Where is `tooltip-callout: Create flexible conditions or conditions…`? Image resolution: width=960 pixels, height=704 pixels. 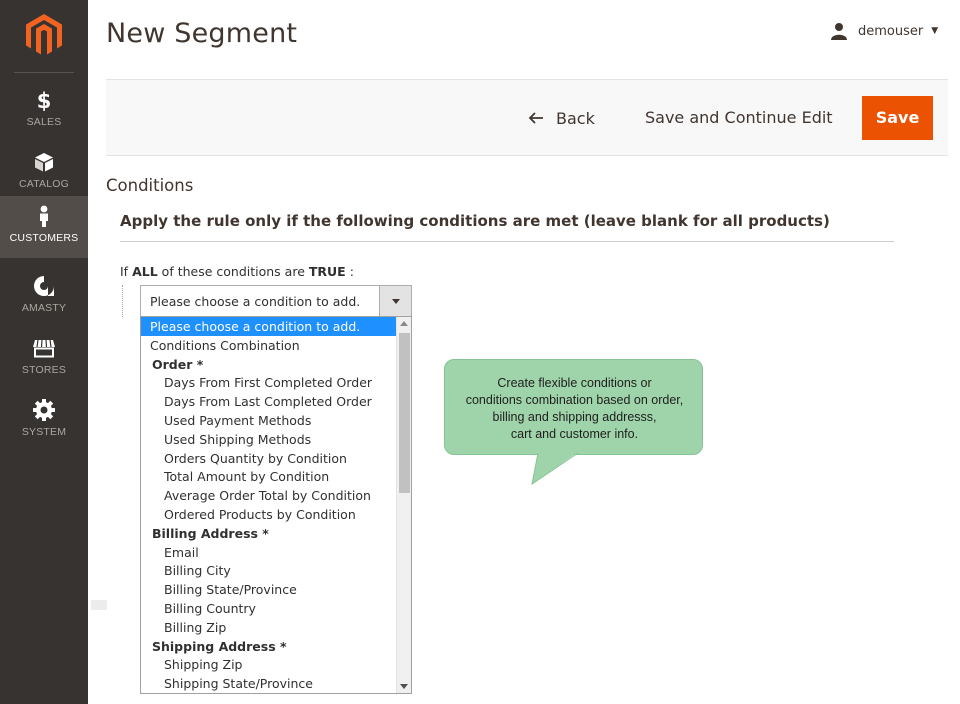 tooltip-callout: Create flexible conditions or conditions… is located at coordinates (573, 407).